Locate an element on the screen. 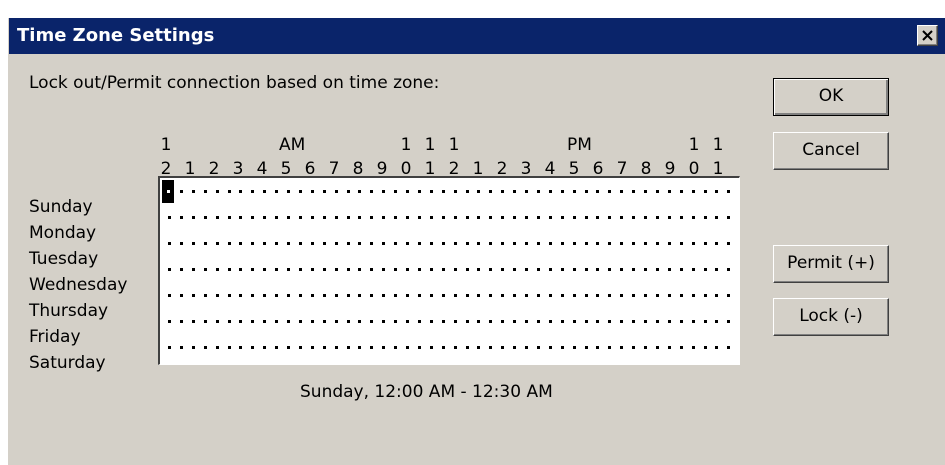 The image size is (945, 465). grid-row-wednesday is located at coordinates (449, 269).